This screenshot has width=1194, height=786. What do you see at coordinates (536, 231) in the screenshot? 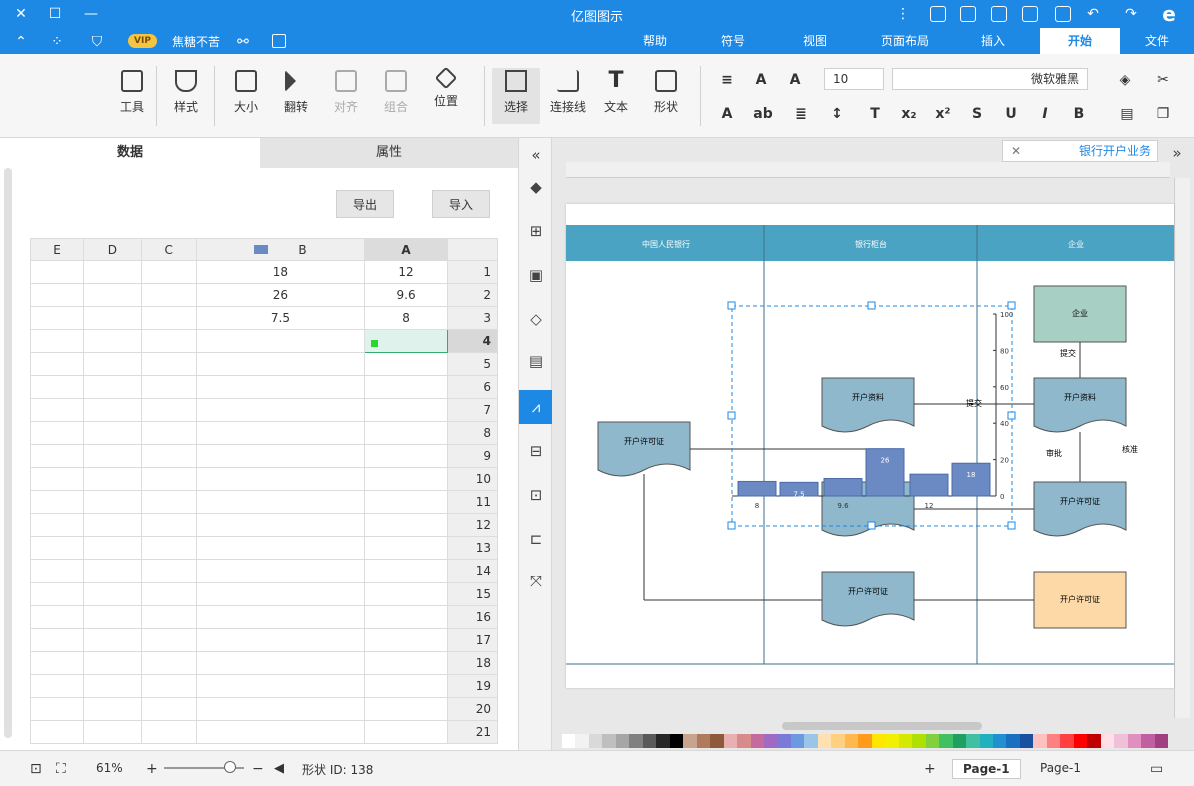
I see `grid-icon: ⊞` at bounding box center [536, 231].